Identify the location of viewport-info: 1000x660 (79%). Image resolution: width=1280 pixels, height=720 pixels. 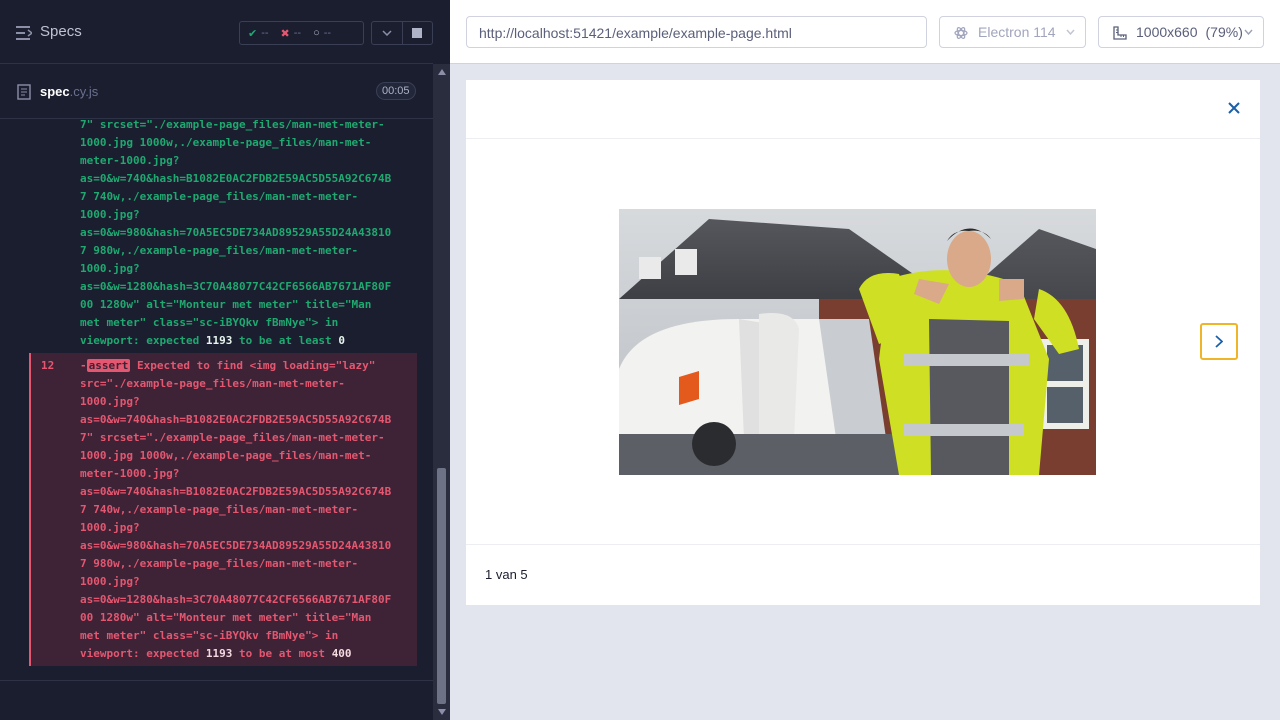
(1181, 32).